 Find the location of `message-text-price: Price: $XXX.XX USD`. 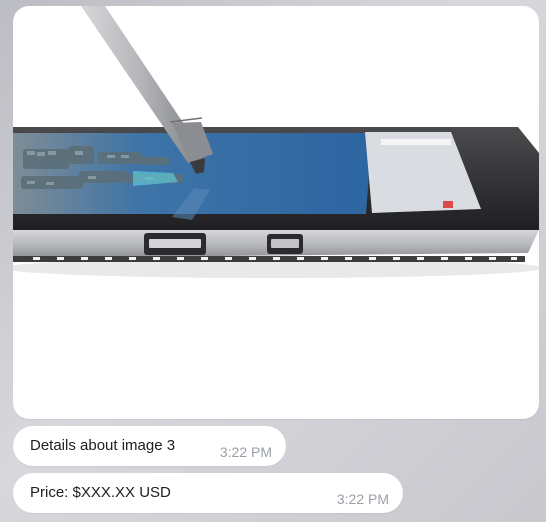

message-text-price: Price: $XXX.XX USD is located at coordinates (100, 492).